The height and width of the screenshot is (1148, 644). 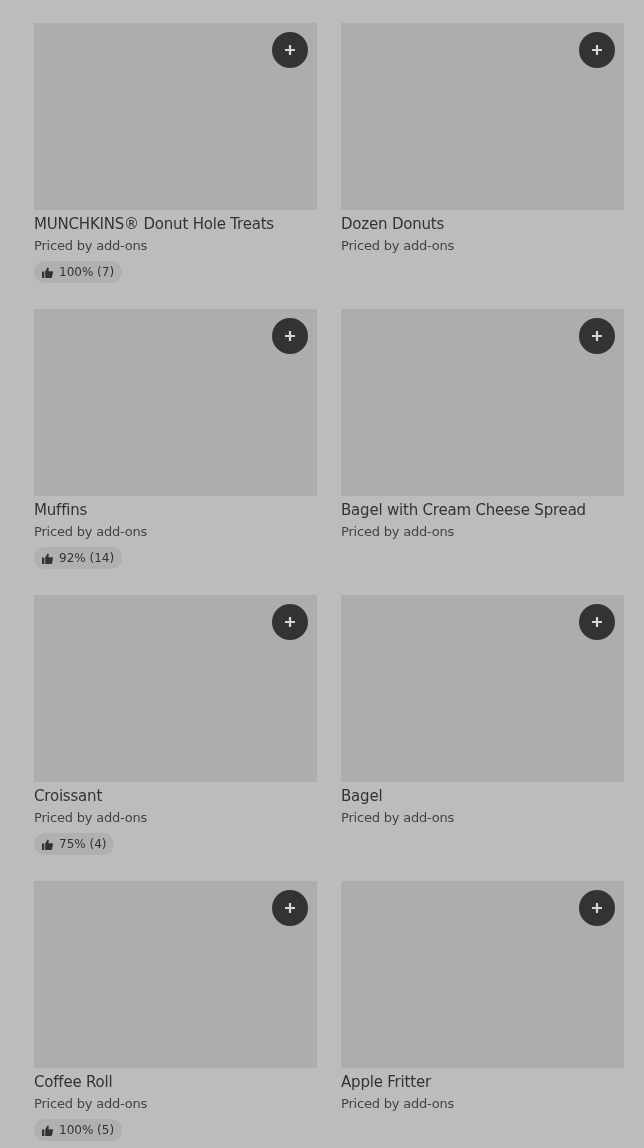 What do you see at coordinates (83, 844) in the screenshot?
I see `rating-text: 75% (4)` at bounding box center [83, 844].